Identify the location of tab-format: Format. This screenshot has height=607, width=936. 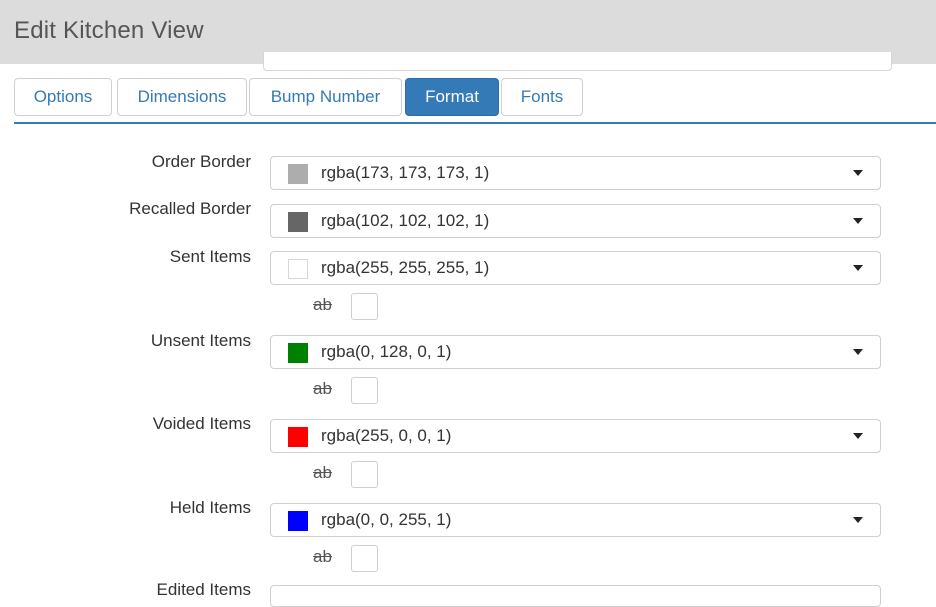
(452, 97).